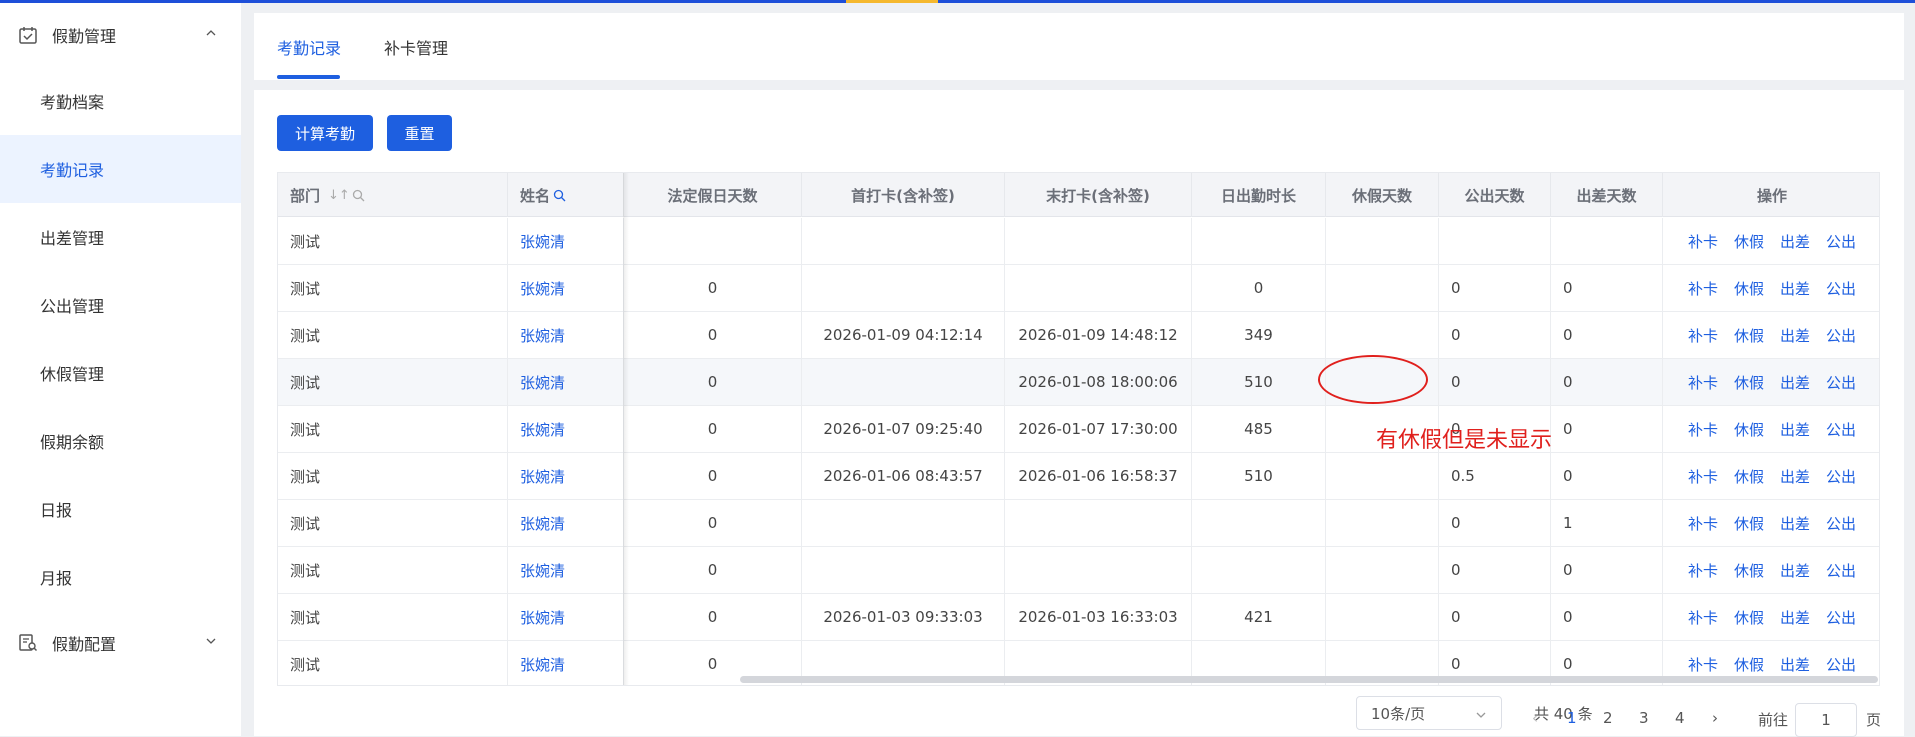 Image resolution: width=1915 pixels, height=737 pixels. Describe the element at coordinates (1309, 679) in the screenshot. I see `horizontal-scrollbar` at that location.